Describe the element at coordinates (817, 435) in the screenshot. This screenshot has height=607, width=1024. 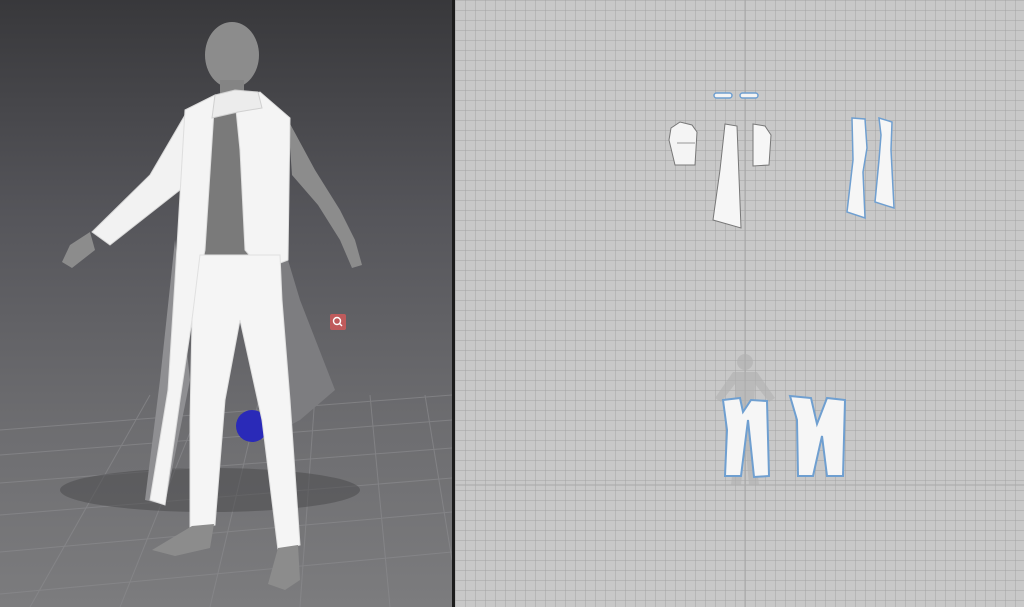
I see `pattern-pants-back` at that location.